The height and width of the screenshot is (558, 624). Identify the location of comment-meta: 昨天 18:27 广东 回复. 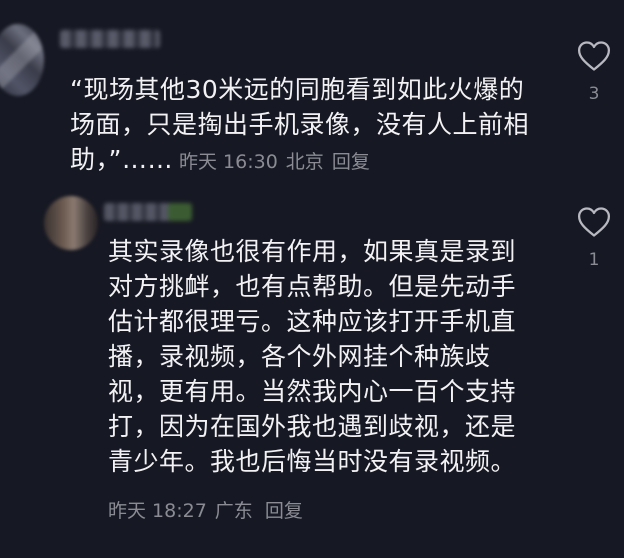
(209, 509).